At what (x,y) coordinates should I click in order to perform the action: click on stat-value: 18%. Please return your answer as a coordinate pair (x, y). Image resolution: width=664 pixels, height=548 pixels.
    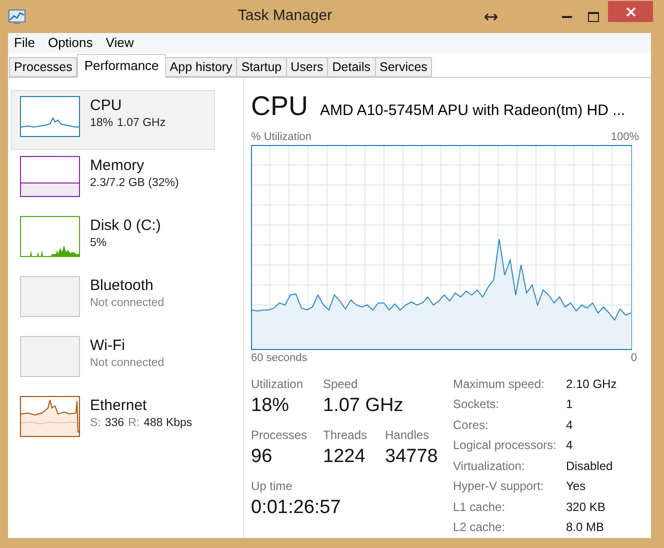
    Looking at the image, I should click on (270, 406).